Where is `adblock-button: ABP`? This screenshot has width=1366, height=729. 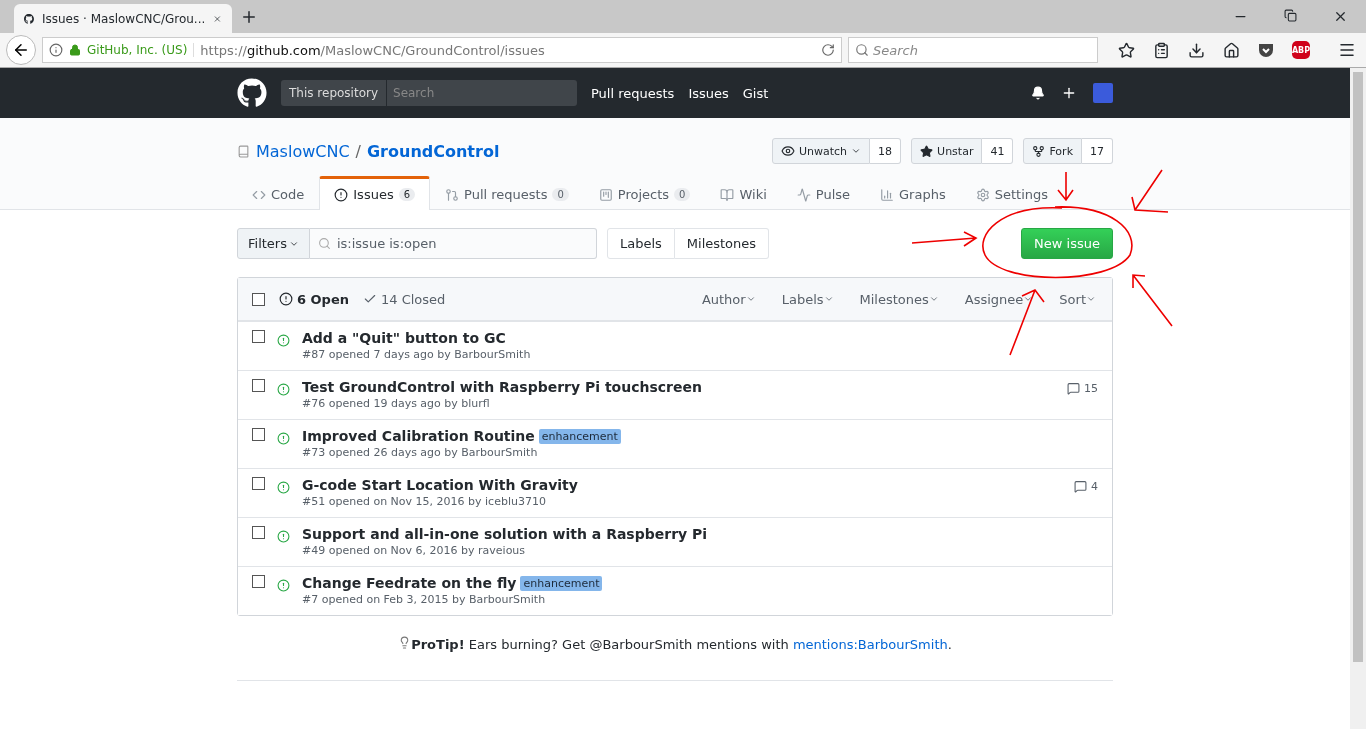
adblock-button: ABP is located at coordinates (1301, 50).